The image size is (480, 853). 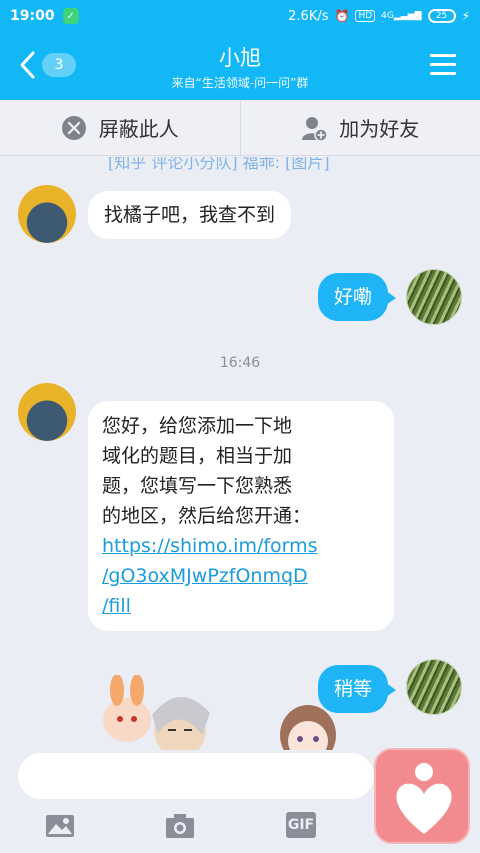 What do you see at coordinates (219, 164) in the screenshot?
I see `partial-message: [知乎 评论小分队] 福乖: [图片]` at bounding box center [219, 164].